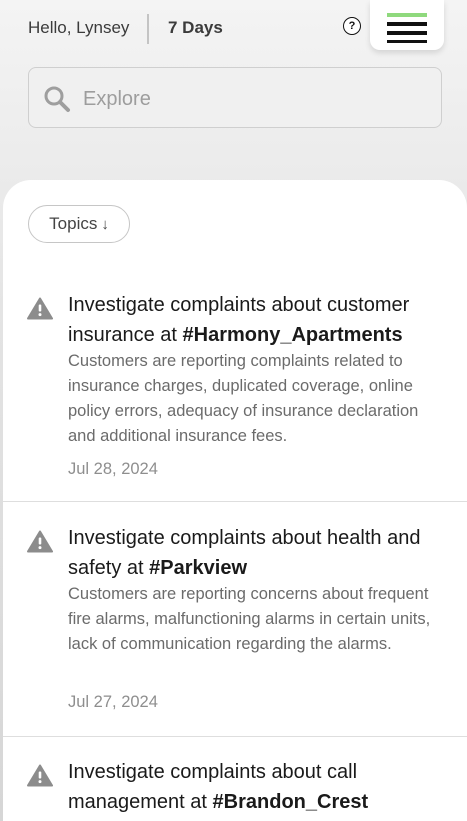 The height and width of the screenshot is (821, 467). Describe the element at coordinates (105, 224) in the screenshot. I see `arrow-down-icon: ↓` at that location.